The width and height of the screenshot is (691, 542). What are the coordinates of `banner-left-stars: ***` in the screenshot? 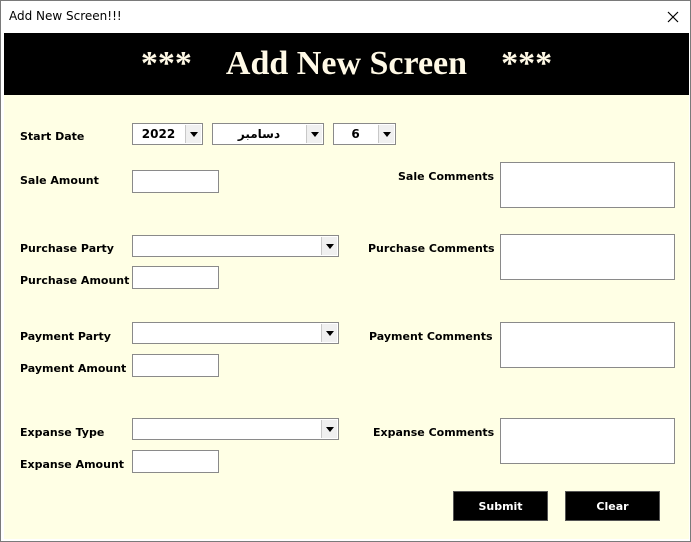 It's located at (166, 63).